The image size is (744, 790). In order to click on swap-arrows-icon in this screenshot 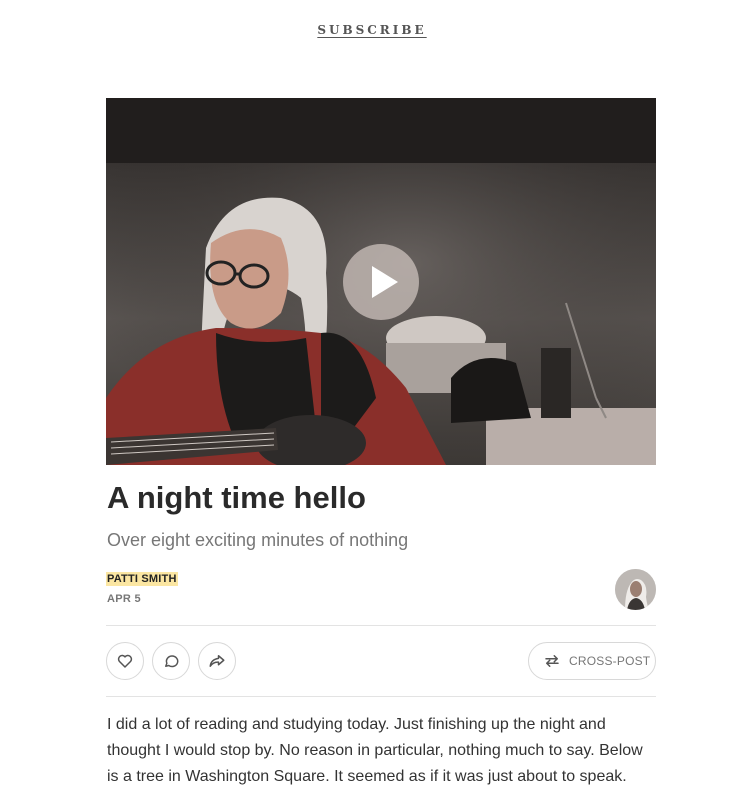, I will do `click(552, 661)`.